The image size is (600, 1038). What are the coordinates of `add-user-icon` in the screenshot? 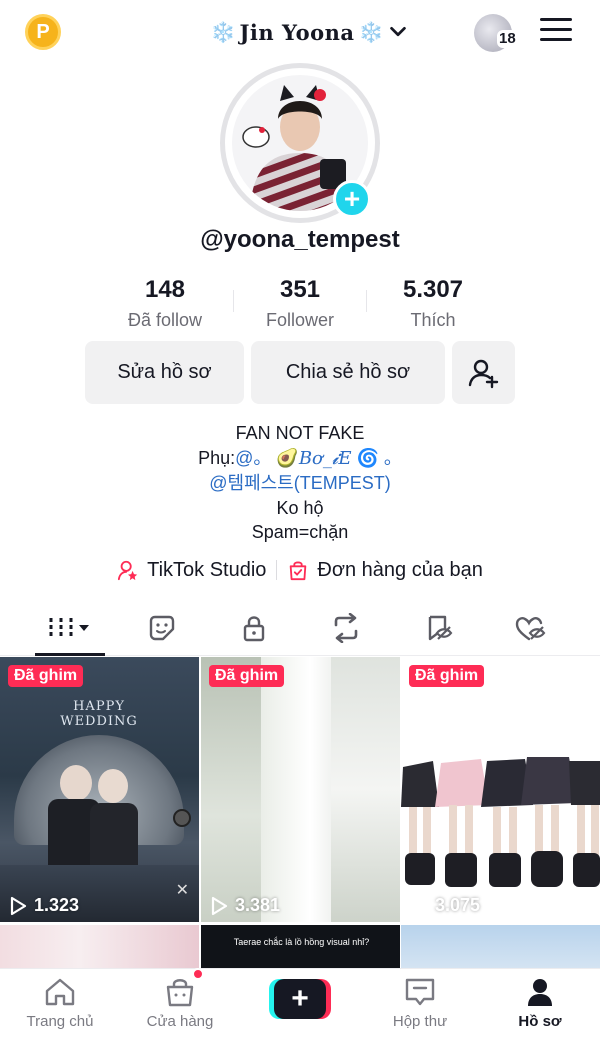 It's located at (483, 373).